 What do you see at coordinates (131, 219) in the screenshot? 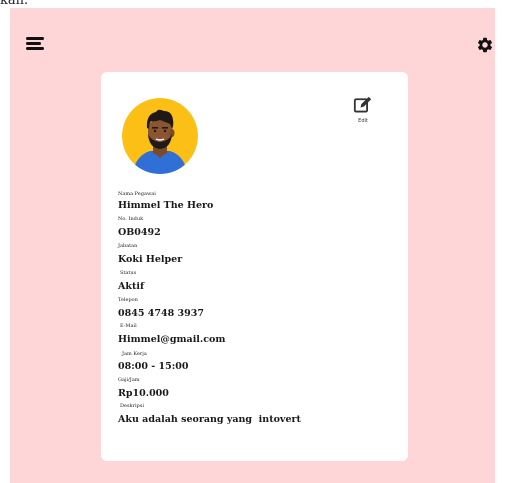
I see `label-no-induk: No. Induk` at bounding box center [131, 219].